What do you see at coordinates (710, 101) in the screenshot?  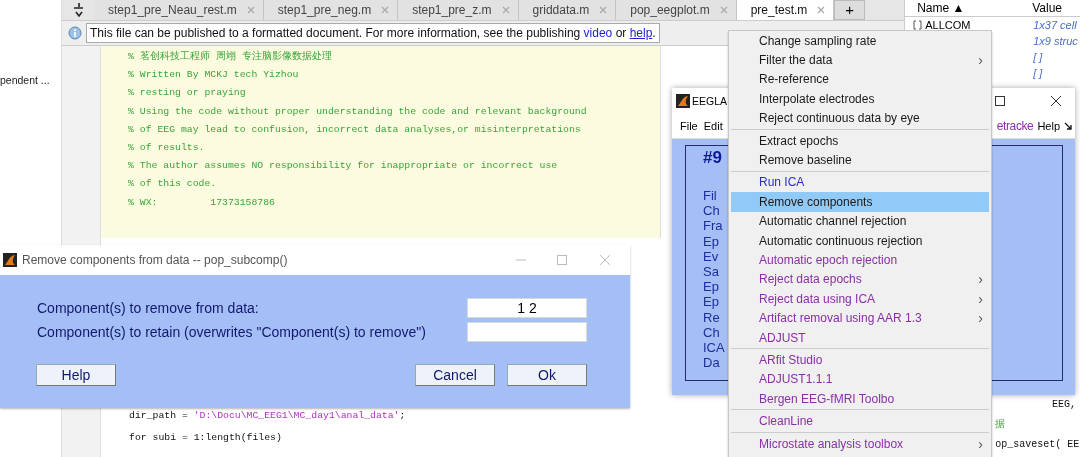 I see `window-title: EEGLA` at bounding box center [710, 101].